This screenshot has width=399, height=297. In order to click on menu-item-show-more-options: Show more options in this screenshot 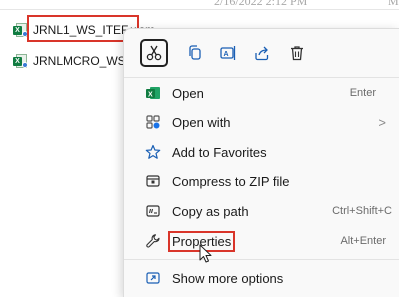, I will do `click(264, 278)`.